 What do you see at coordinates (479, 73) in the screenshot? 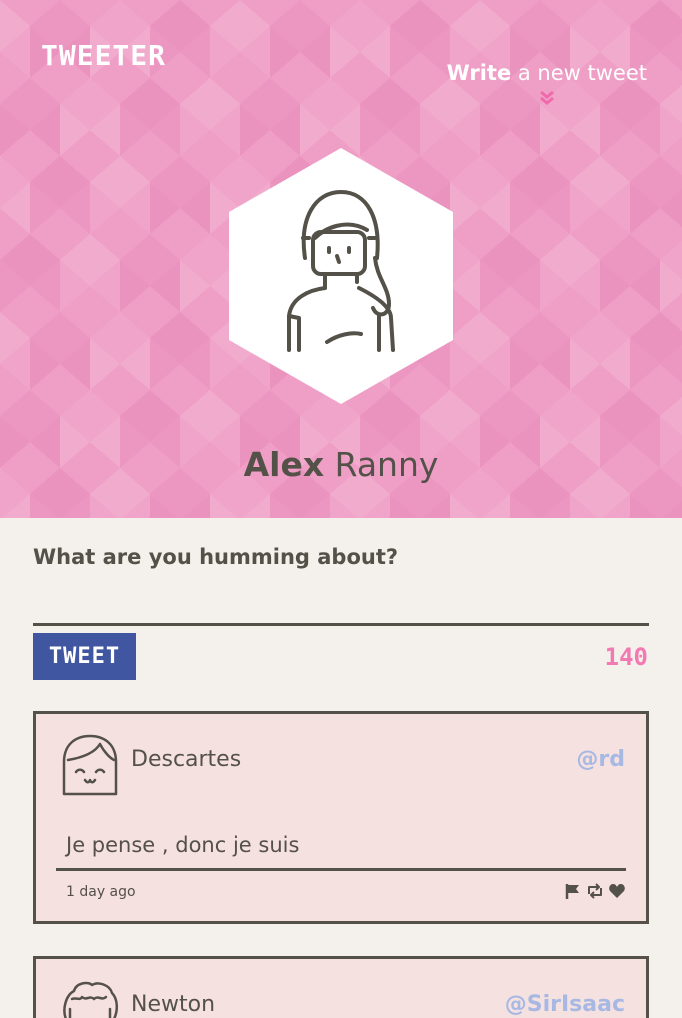
I see `compose-link-bold: Write` at bounding box center [479, 73].